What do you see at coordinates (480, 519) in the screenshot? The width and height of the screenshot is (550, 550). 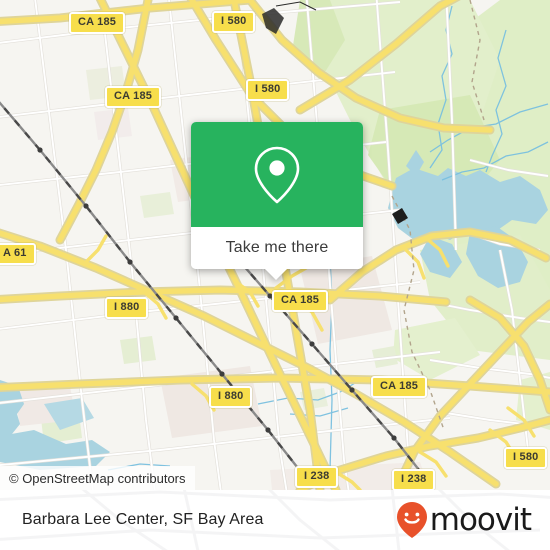 I see `moovit-wordmark: moovit` at bounding box center [480, 519].